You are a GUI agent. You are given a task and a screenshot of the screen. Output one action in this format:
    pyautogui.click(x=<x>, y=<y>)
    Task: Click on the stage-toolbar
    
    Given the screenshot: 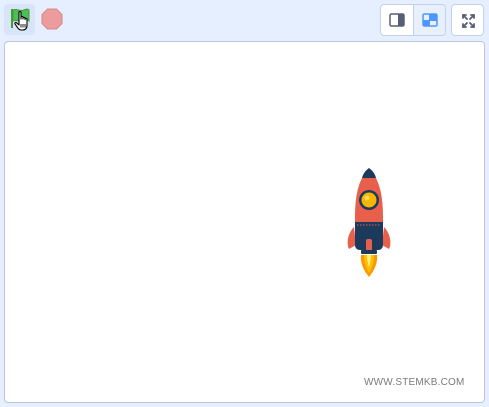 What is the action you would take?
    pyautogui.click(x=244, y=20)
    